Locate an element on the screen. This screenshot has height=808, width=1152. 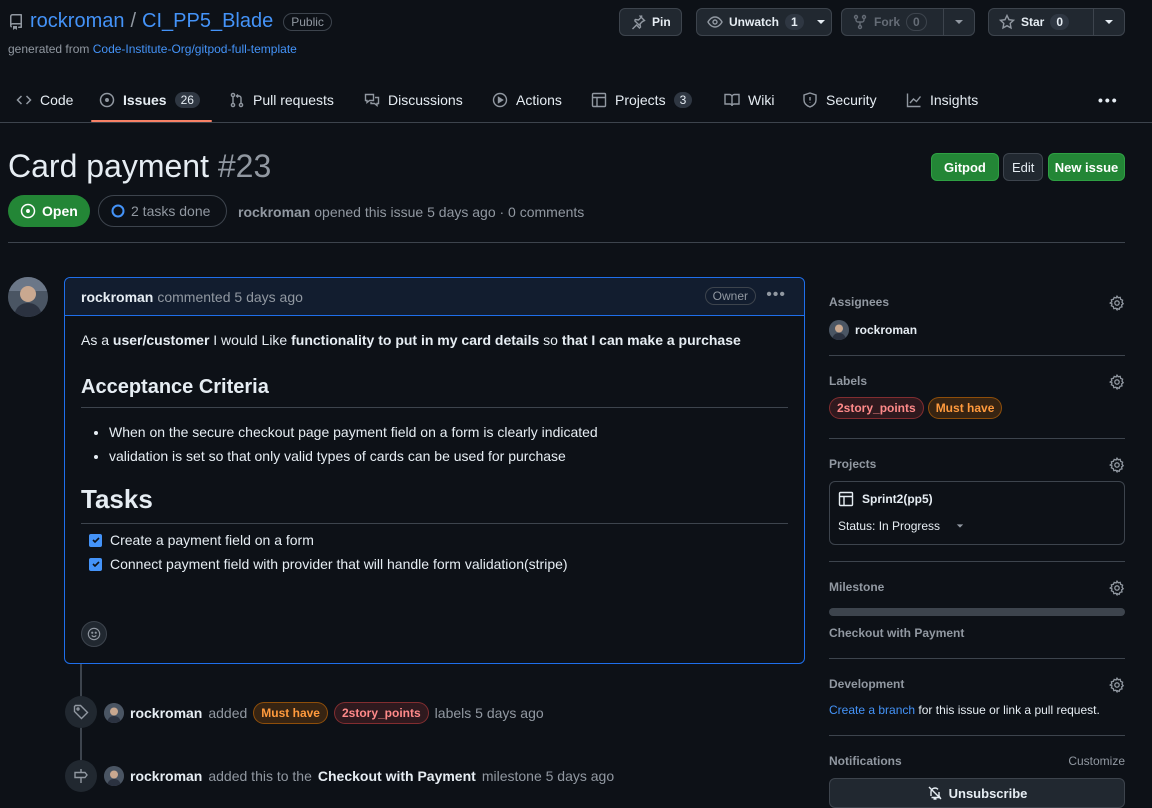
tab-label: Issues is located at coordinates (145, 100).